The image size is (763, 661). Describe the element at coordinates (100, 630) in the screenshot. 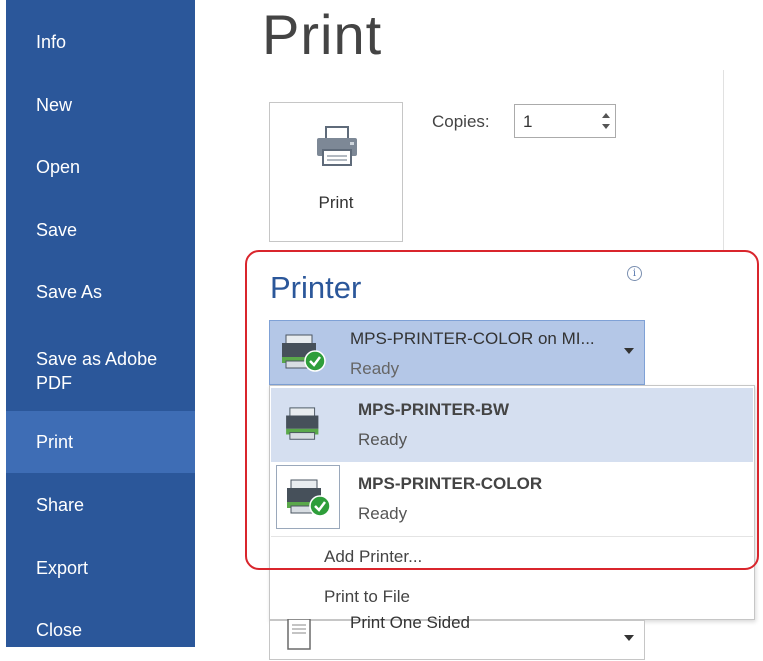

I see `nav-item-close: Close` at that location.